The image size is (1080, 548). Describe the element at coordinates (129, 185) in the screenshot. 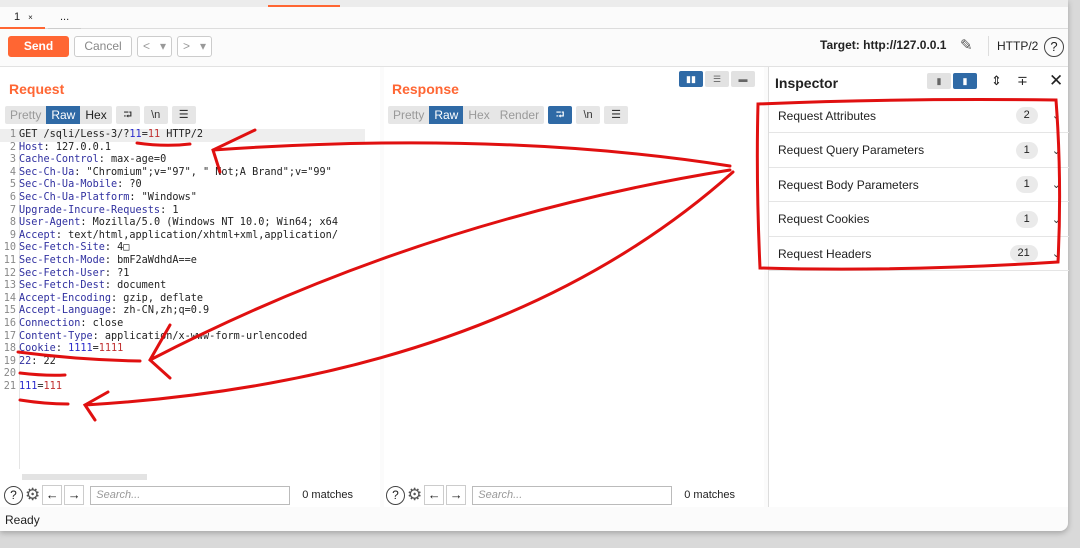

I see `code-token: : ?0` at that location.